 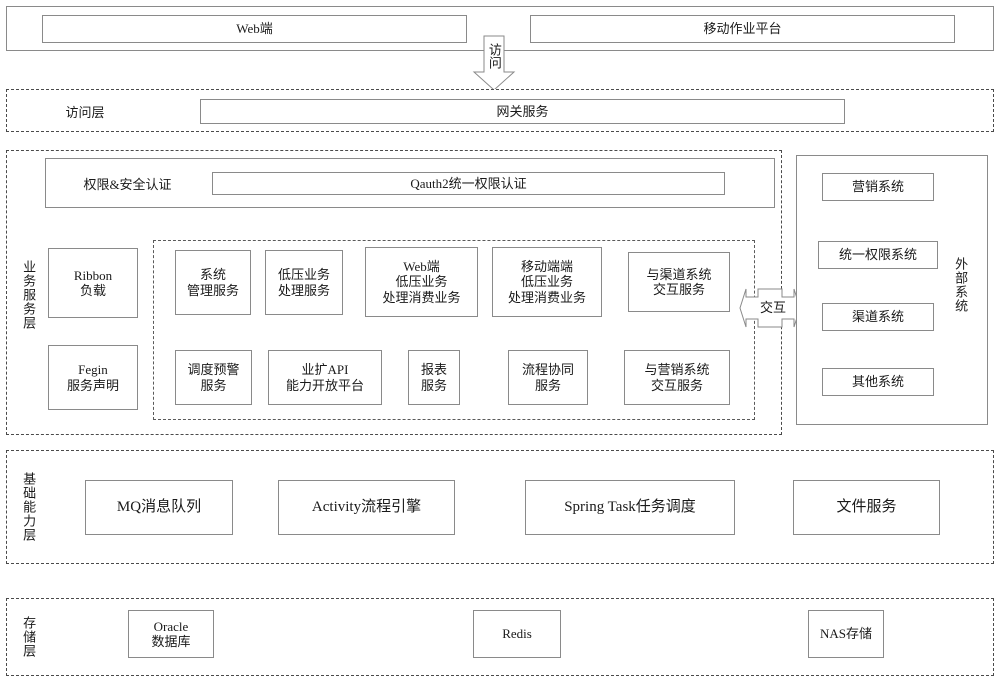 I want to click on service-box-lv-business-processing: 低压业务 处理服务, so click(x=304, y=282).